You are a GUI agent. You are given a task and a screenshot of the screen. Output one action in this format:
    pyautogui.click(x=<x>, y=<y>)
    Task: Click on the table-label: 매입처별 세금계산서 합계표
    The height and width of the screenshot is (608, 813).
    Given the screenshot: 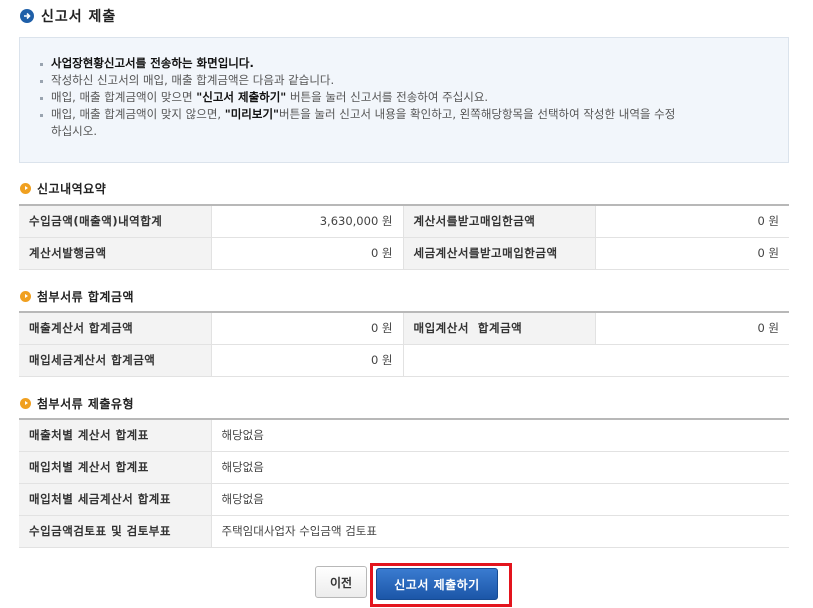 What is the action you would take?
    pyautogui.click(x=115, y=499)
    